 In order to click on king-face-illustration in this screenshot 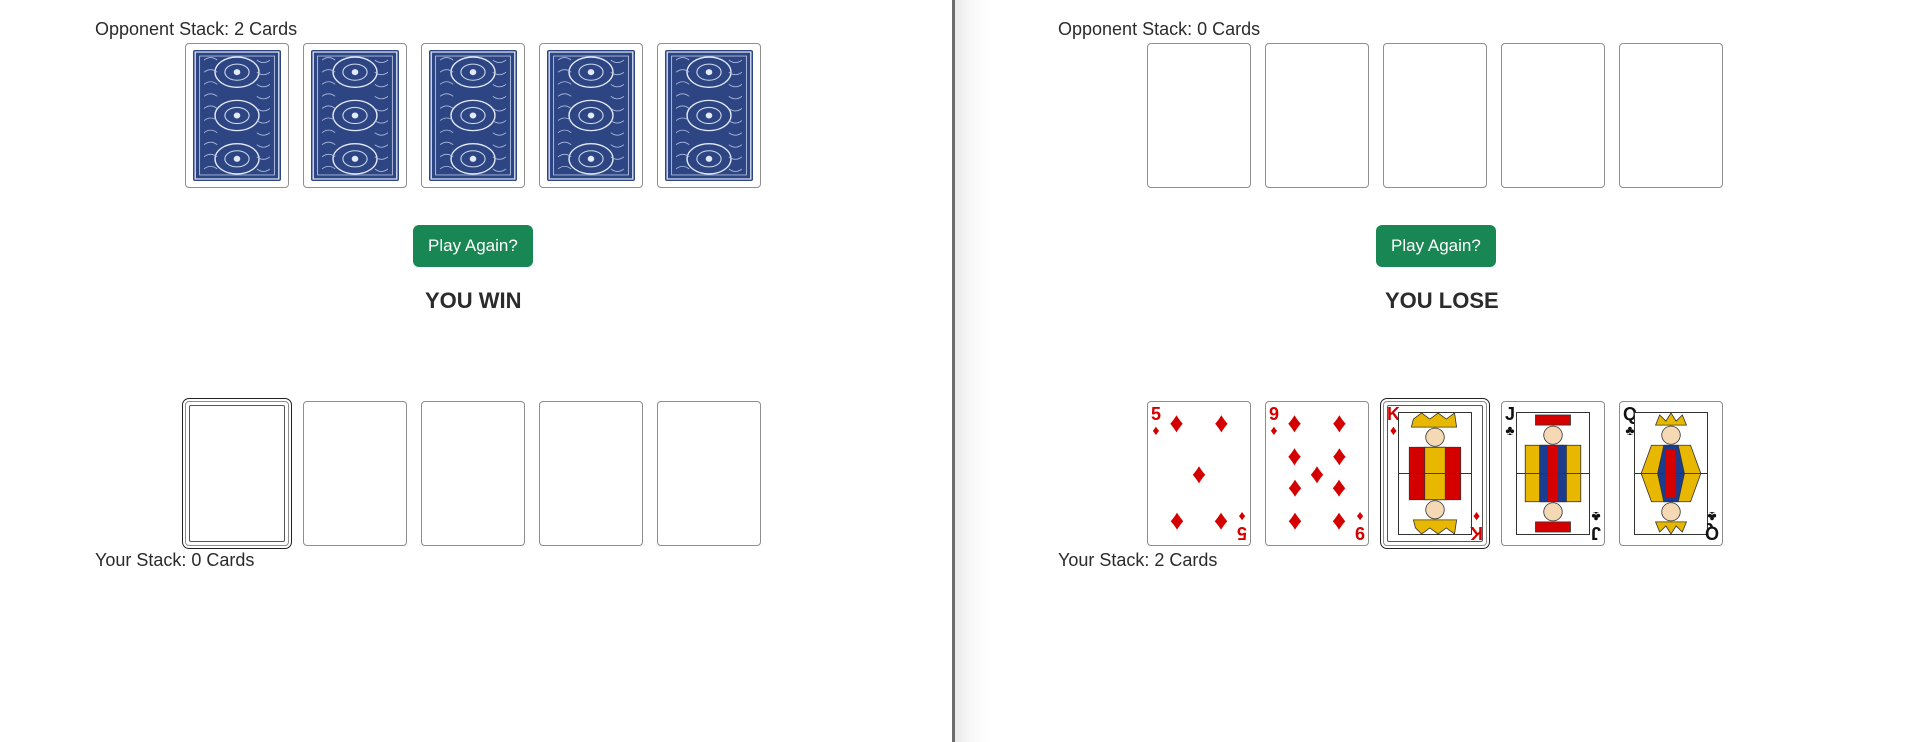, I will do `click(1435, 473)`.